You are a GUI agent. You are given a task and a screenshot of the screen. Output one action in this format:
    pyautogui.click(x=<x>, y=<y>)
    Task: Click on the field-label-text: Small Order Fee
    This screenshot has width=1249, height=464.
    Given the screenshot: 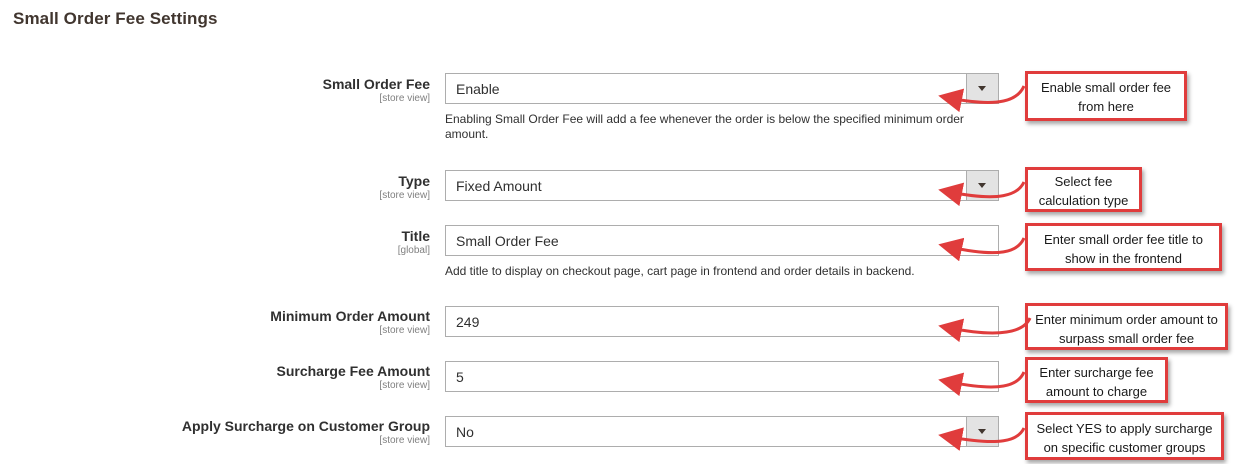 What is the action you would take?
    pyautogui.click(x=376, y=84)
    